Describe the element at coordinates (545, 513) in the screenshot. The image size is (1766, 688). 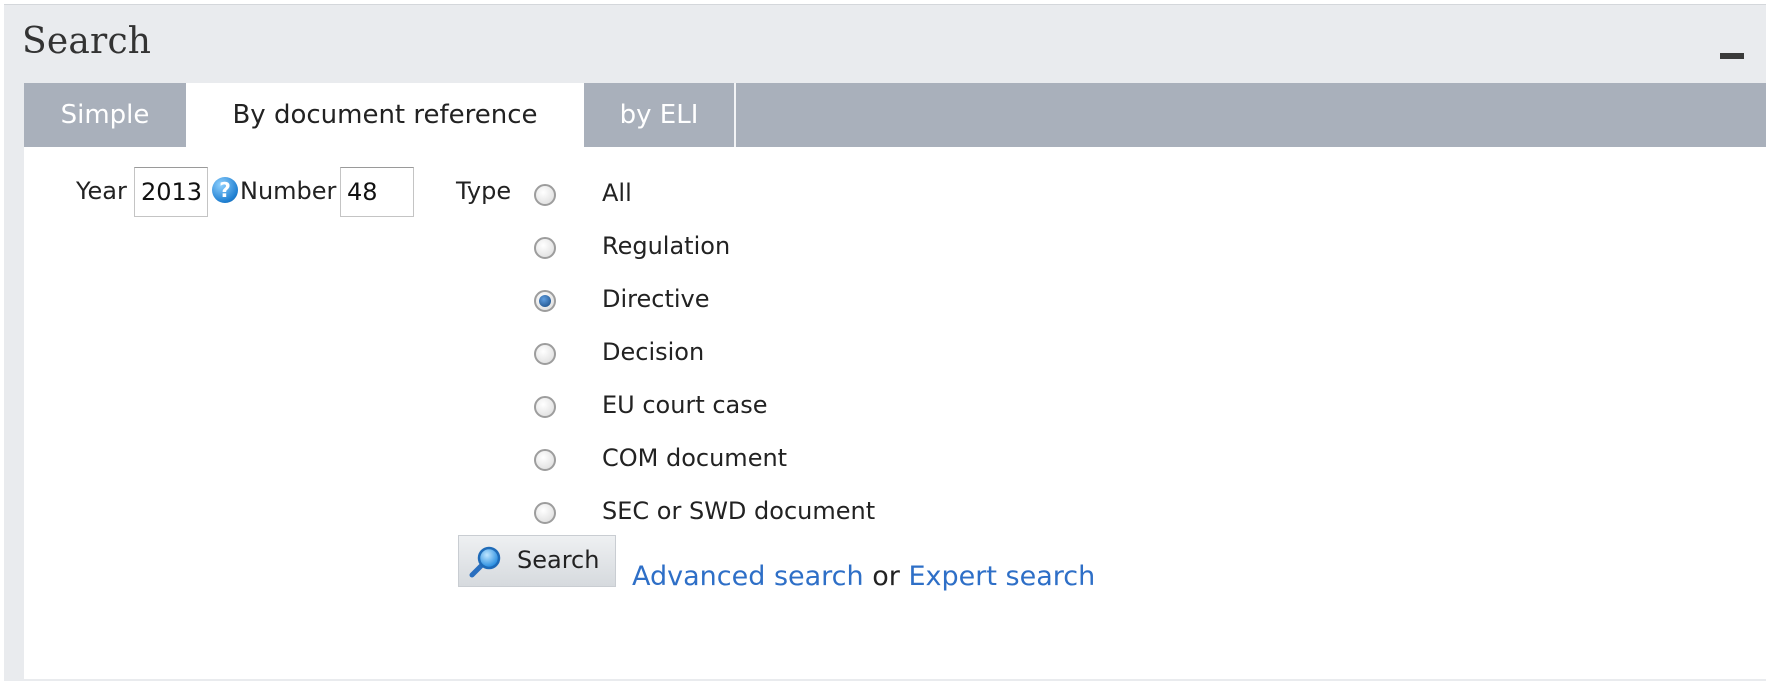
I see `radio-sec-swd-document` at that location.